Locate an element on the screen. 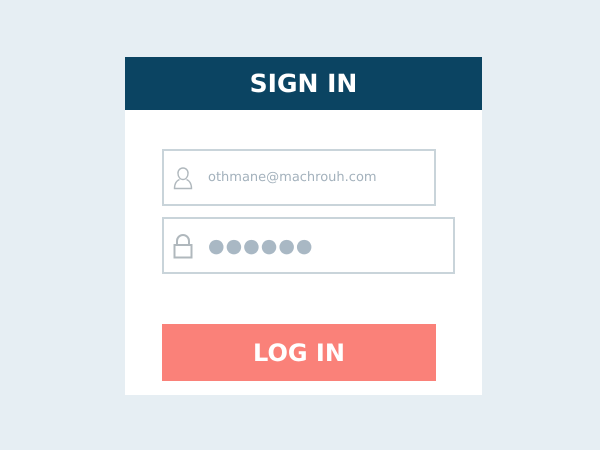  lock-icon is located at coordinates (183, 245).